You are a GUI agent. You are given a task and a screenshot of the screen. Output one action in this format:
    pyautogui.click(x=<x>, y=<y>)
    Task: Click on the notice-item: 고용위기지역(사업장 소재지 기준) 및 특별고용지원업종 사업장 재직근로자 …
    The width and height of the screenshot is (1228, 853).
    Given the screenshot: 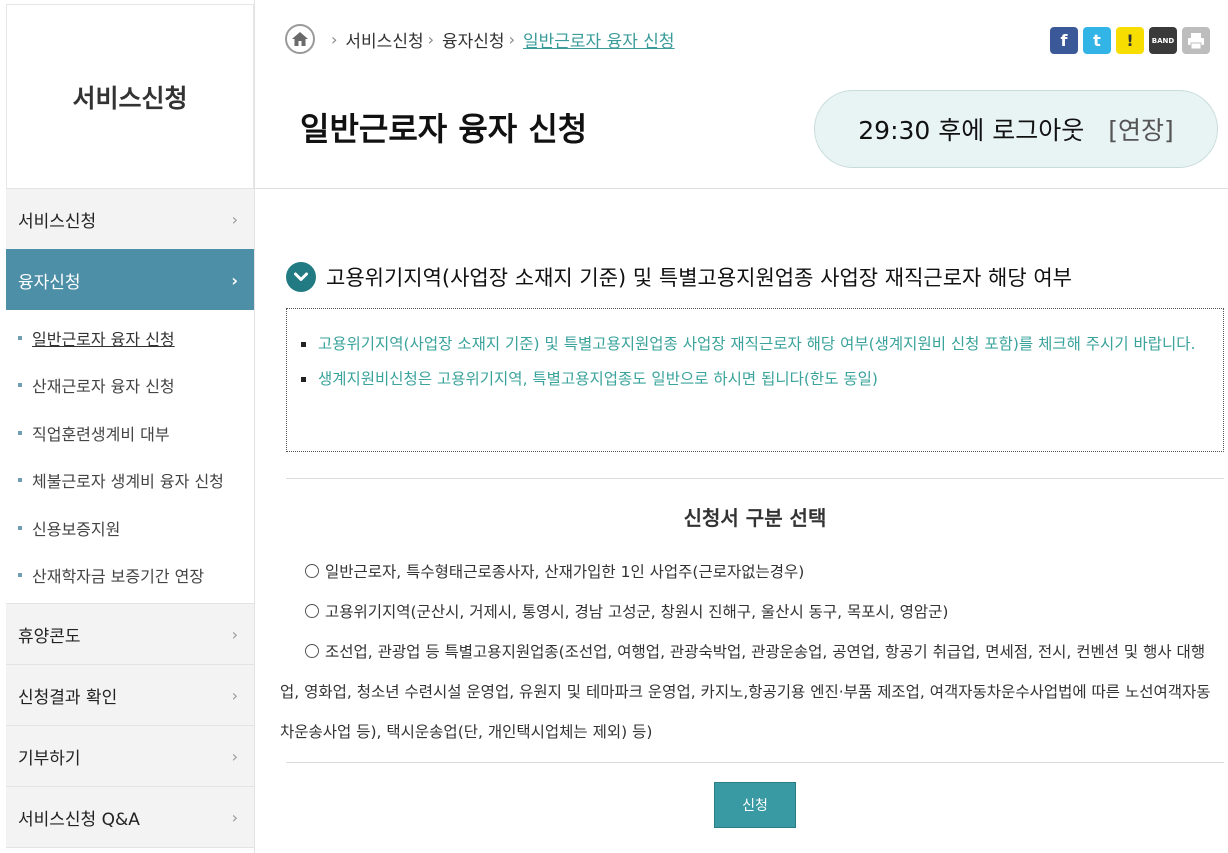 What is the action you would take?
    pyautogui.click(x=753, y=344)
    